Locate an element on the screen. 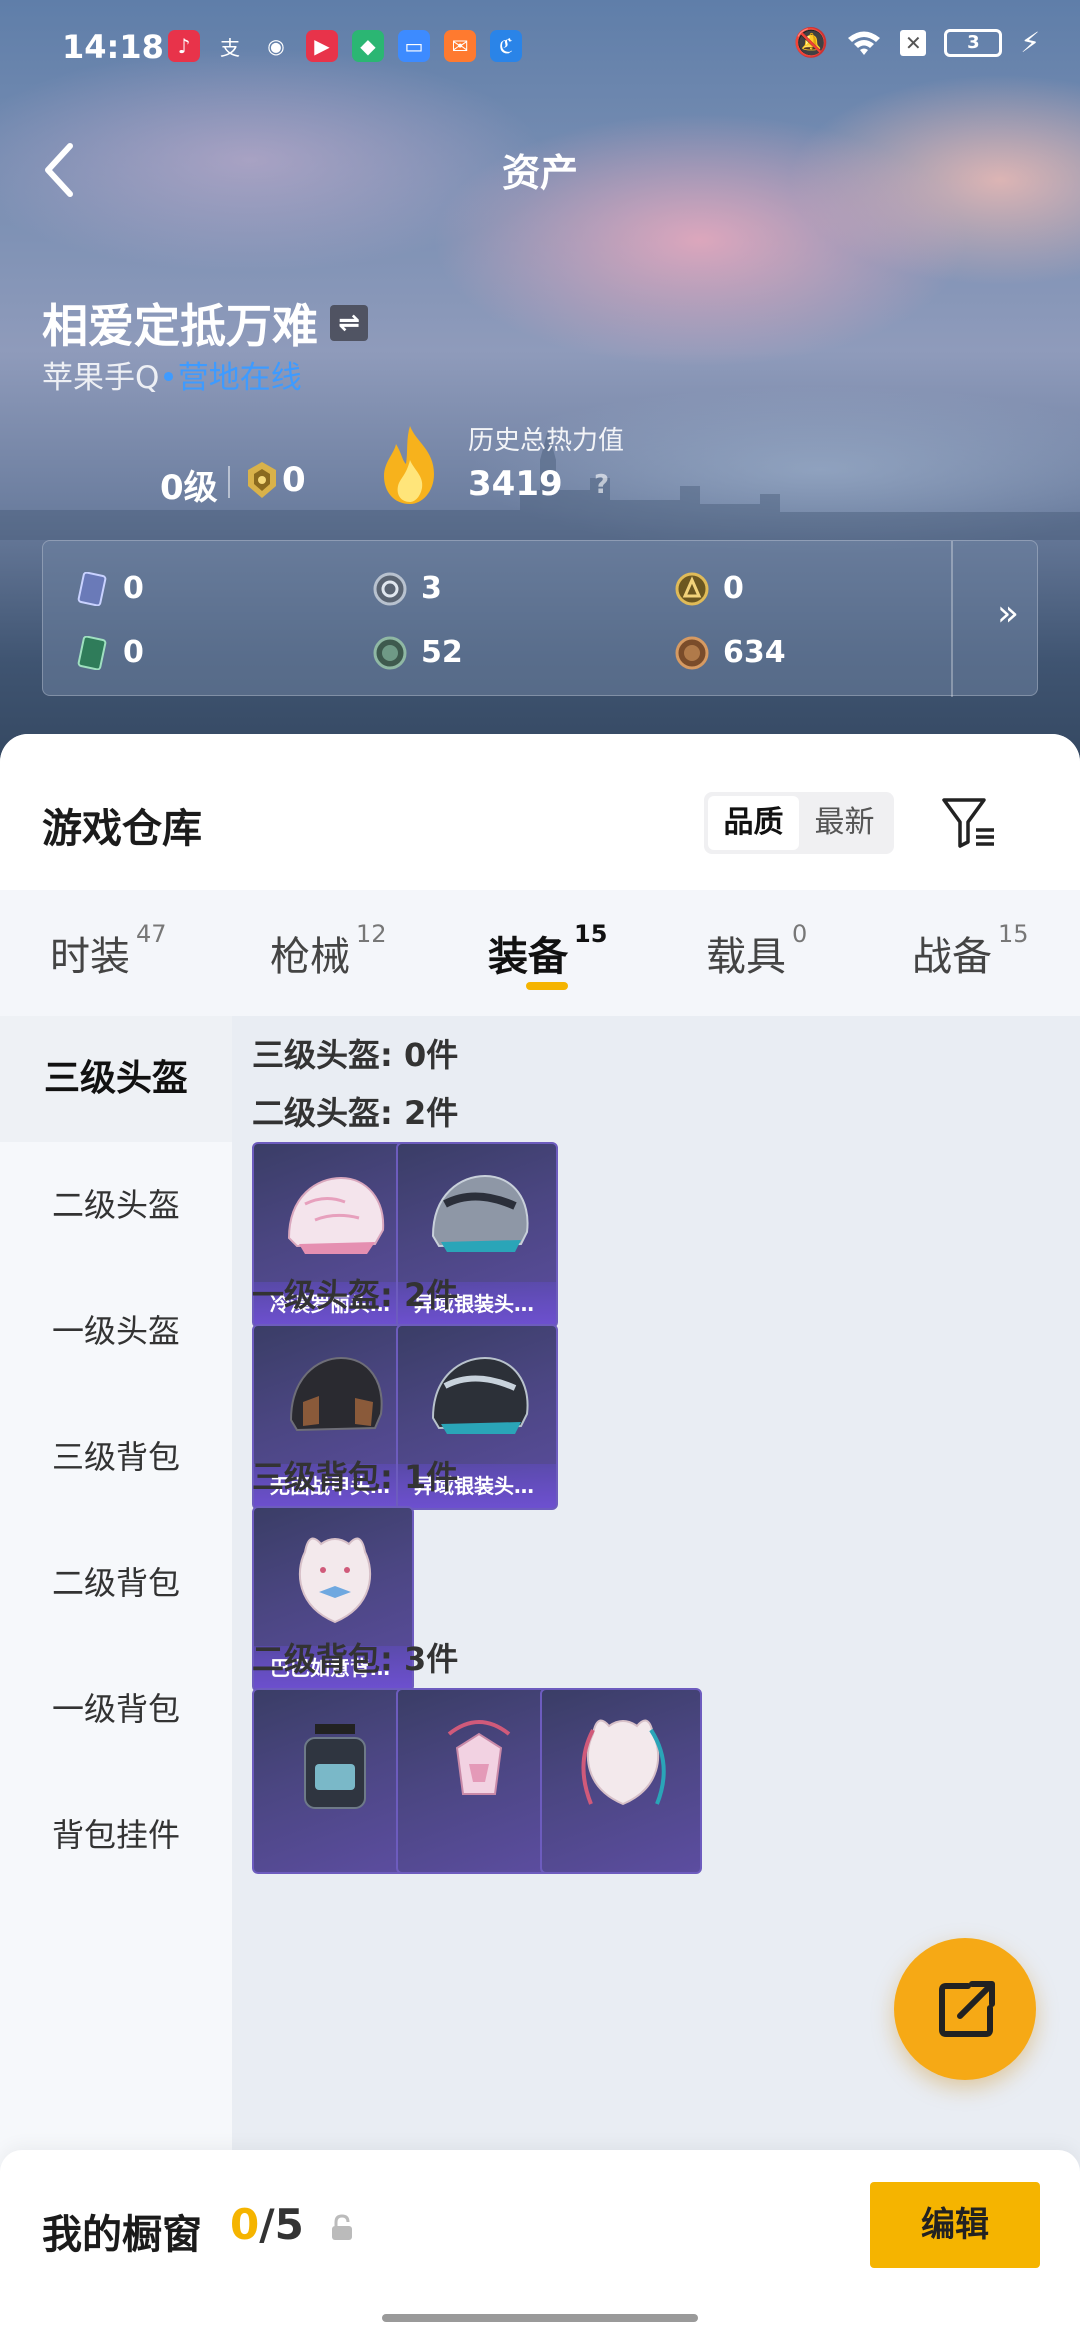  tab-fashion: 时装 47 is located at coordinates (108, 951).